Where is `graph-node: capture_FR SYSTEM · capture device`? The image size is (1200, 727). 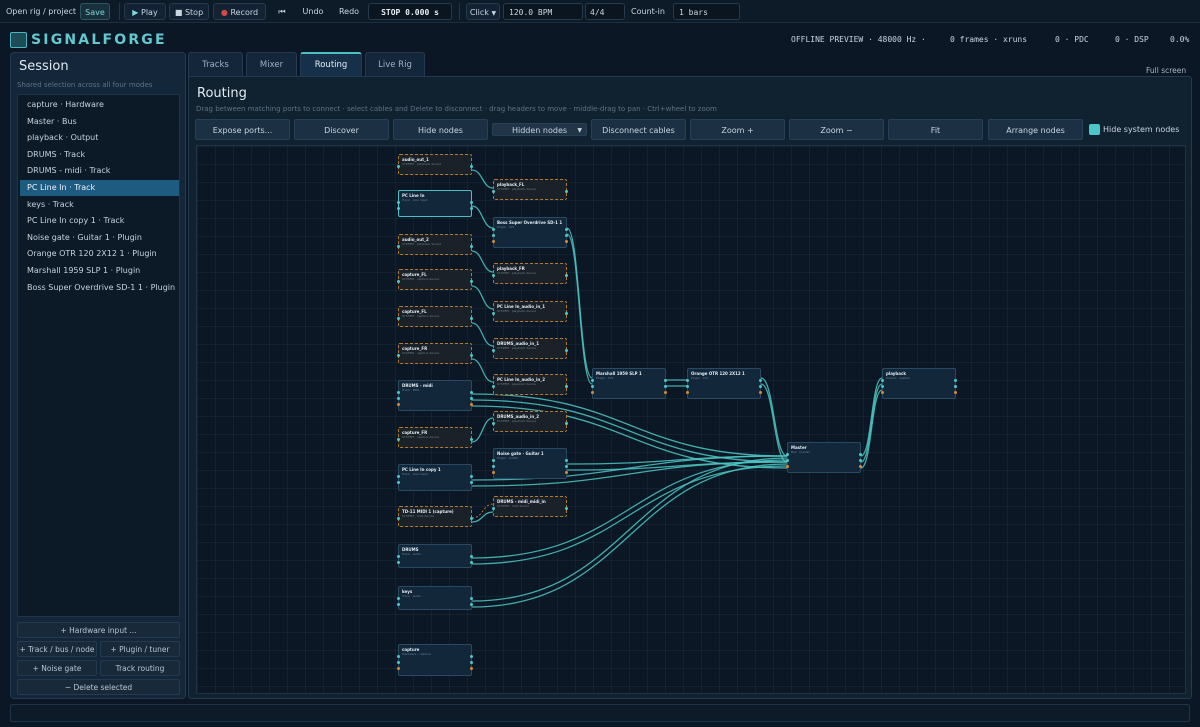
graph-node: capture_FR SYSTEM · capture device is located at coordinates (435, 353).